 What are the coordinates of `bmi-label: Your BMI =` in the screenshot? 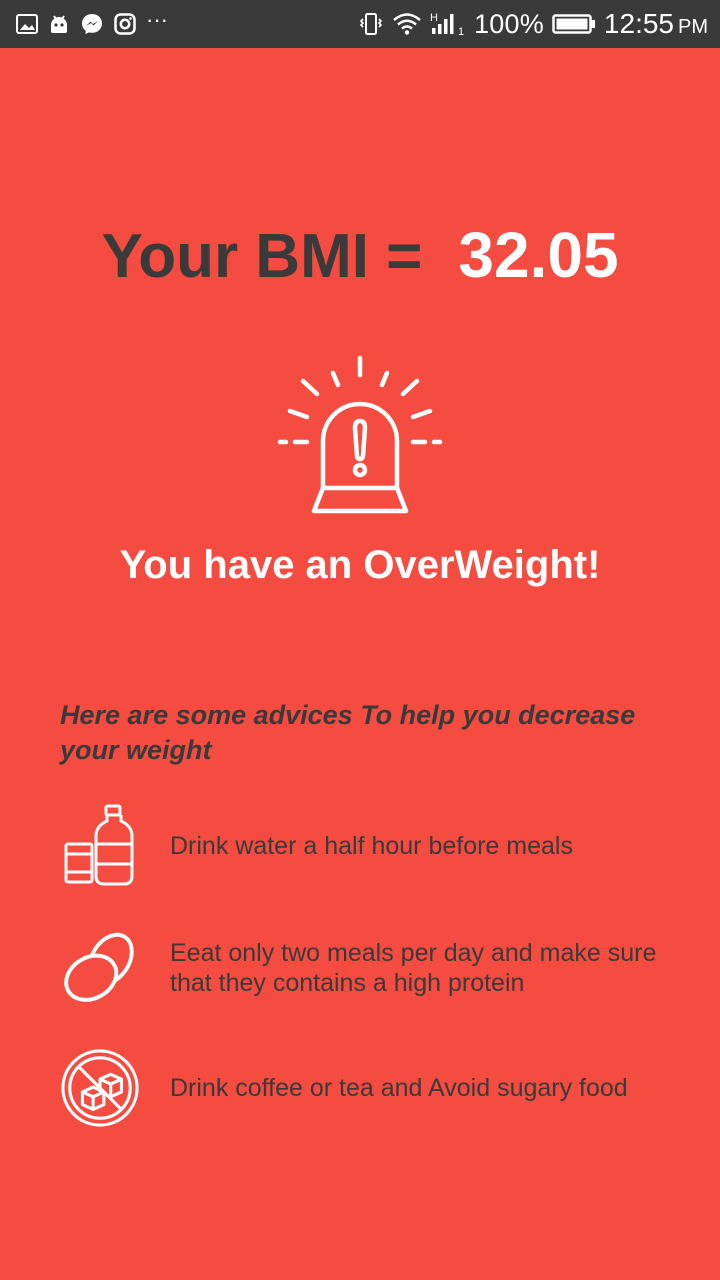 It's located at (262, 256).